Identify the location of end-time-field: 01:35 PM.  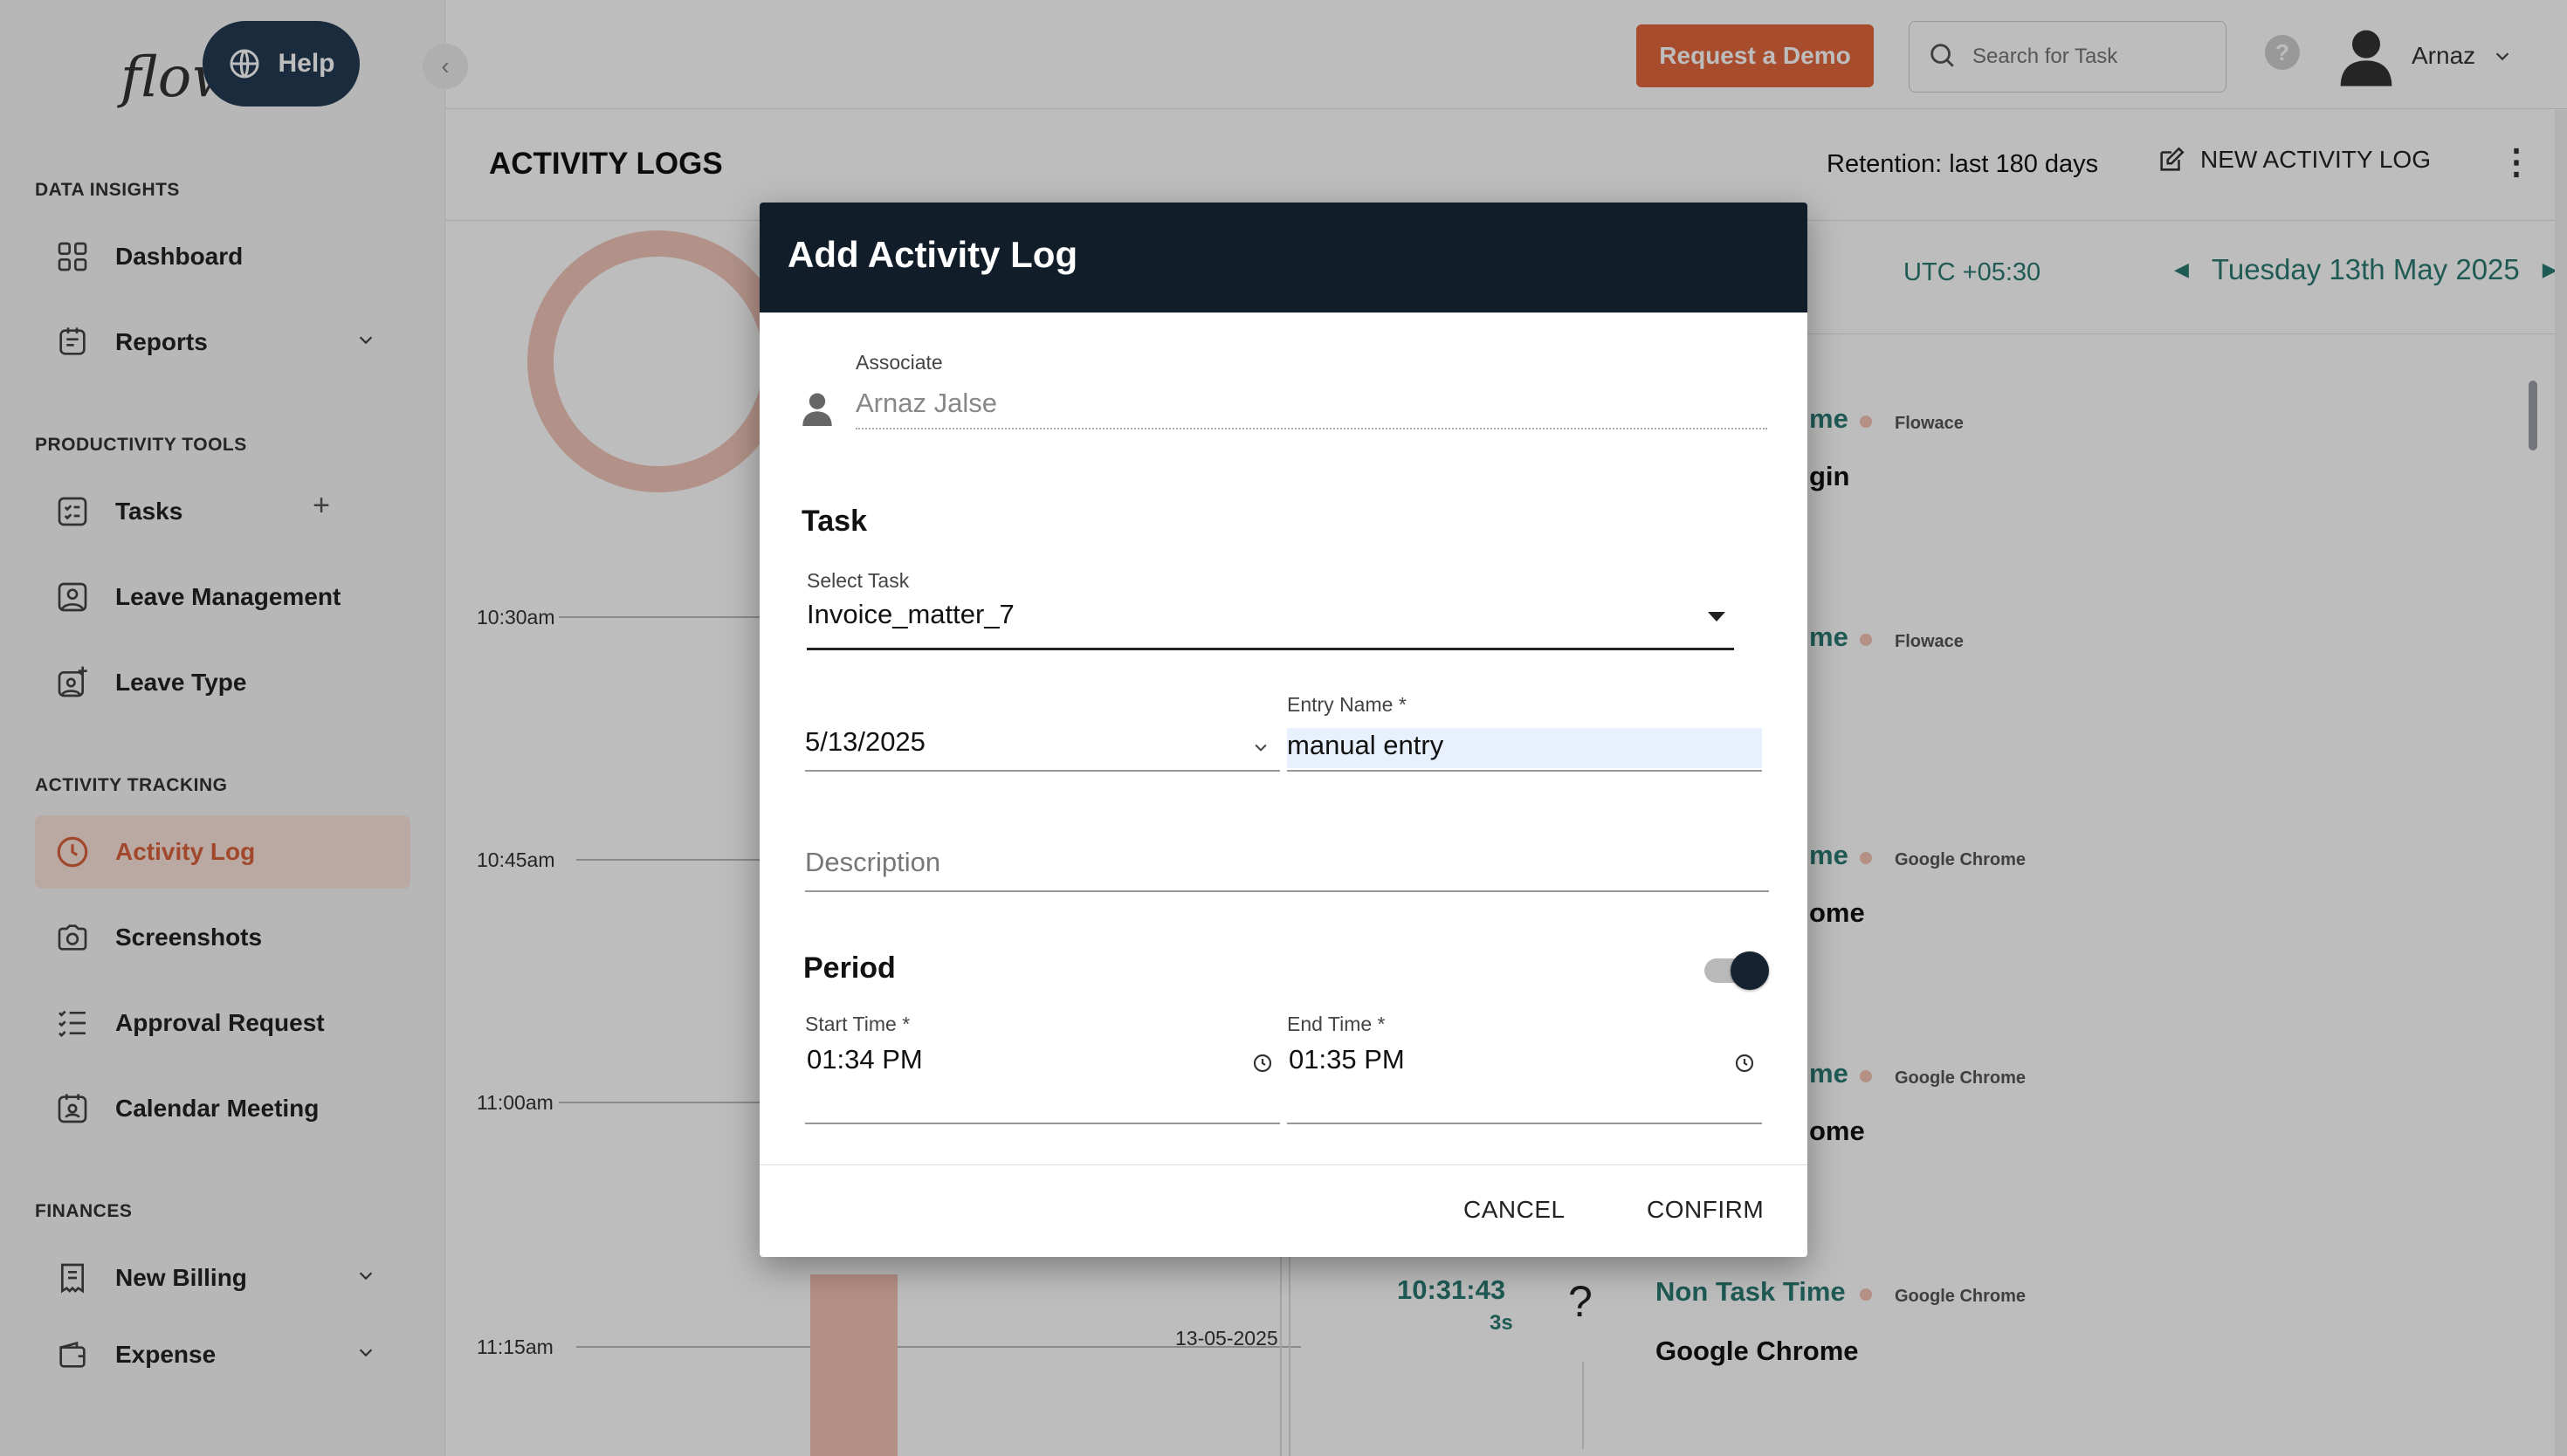
(1524, 1068).